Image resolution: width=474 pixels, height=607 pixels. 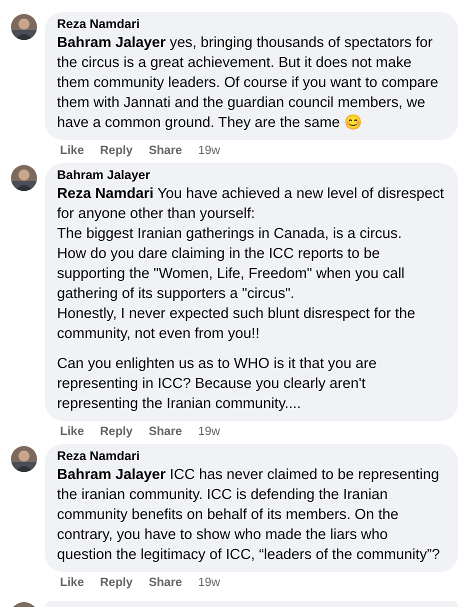 What do you see at coordinates (248, 83) in the screenshot?
I see `comment-text: Bahram Jalayer yes, bringing thousands of spectators for the circus is a great achievement. But it does not make them community leaders. Of course if you want to compare them with Jannati and the guardian council members, we have a common ground. They are the same 😊` at bounding box center [248, 83].